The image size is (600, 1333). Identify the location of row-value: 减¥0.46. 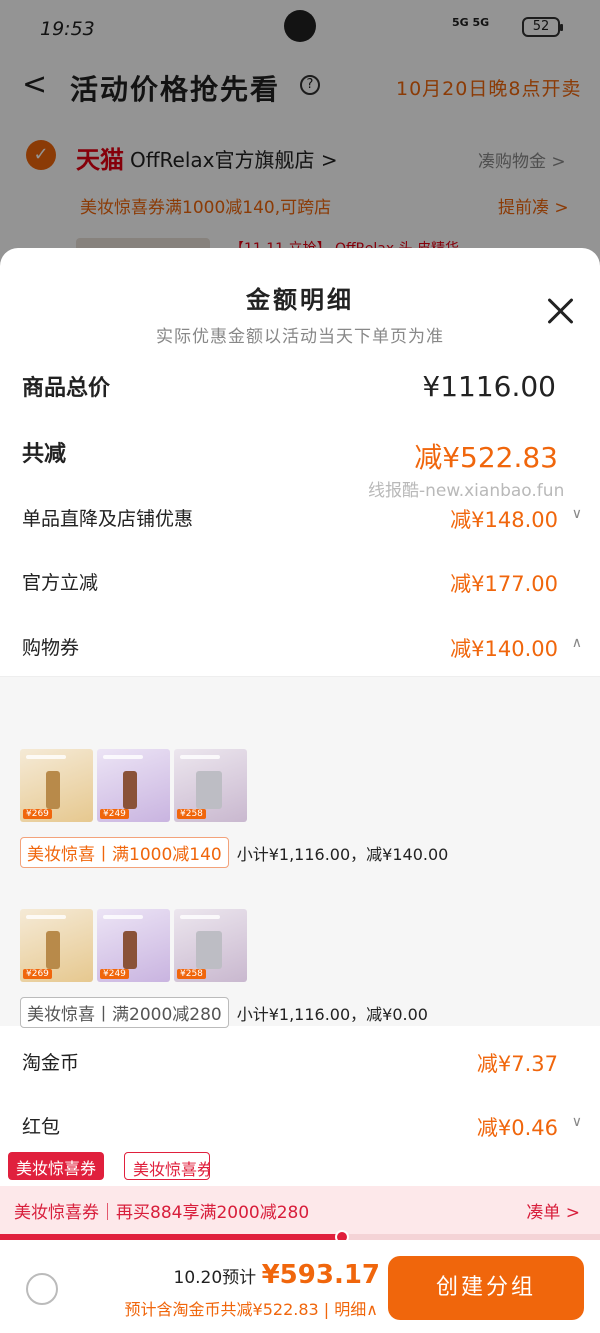
(517, 1128).